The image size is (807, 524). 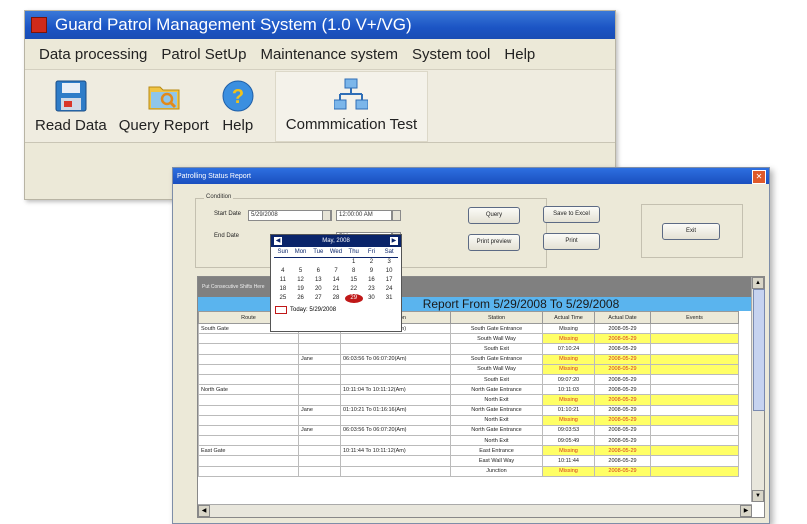 What do you see at coordinates (351, 106) in the screenshot?
I see `communication-test-button: Commmication Test` at bounding box center [351, 106].